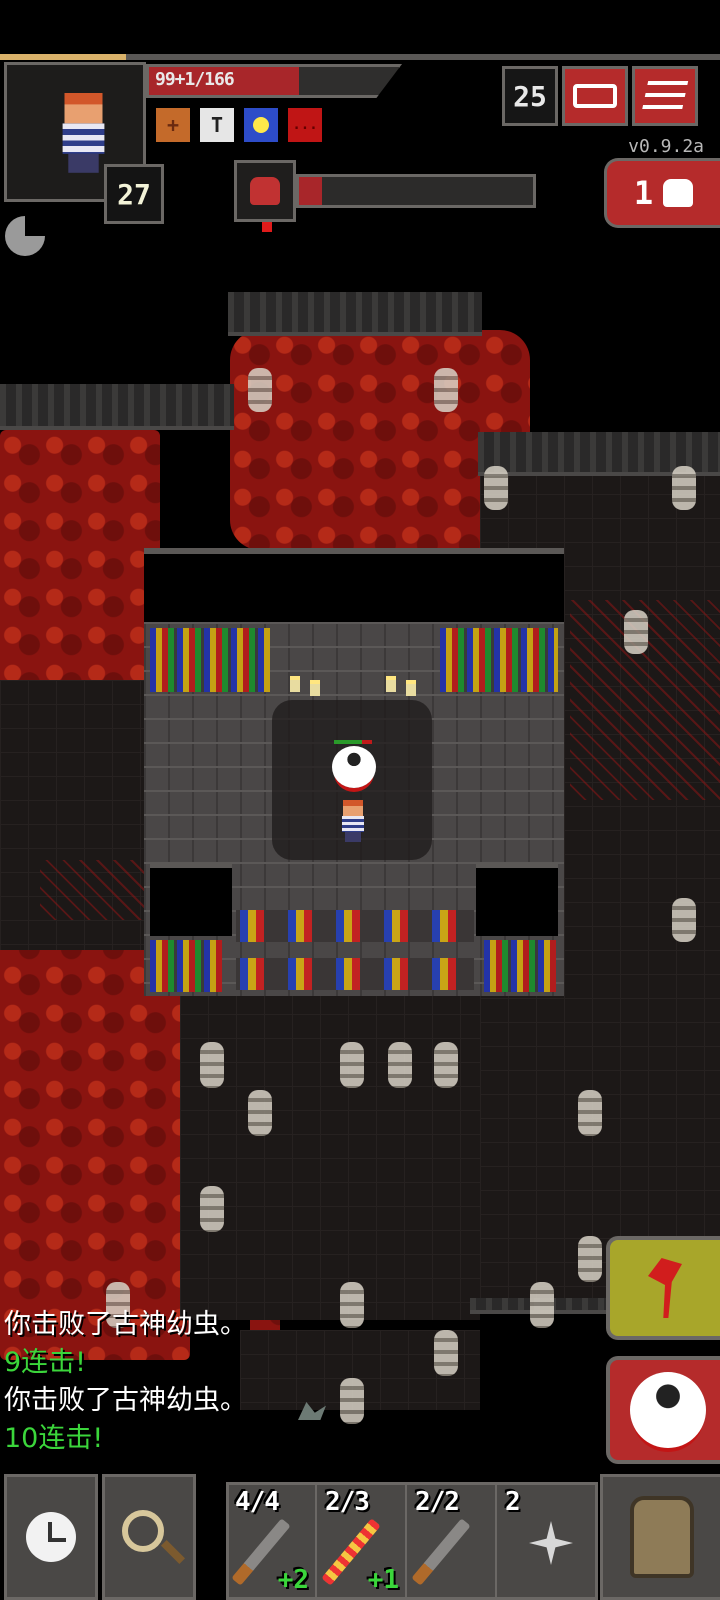  I want to click on quickslot-4: 2, so click(547, 1541).